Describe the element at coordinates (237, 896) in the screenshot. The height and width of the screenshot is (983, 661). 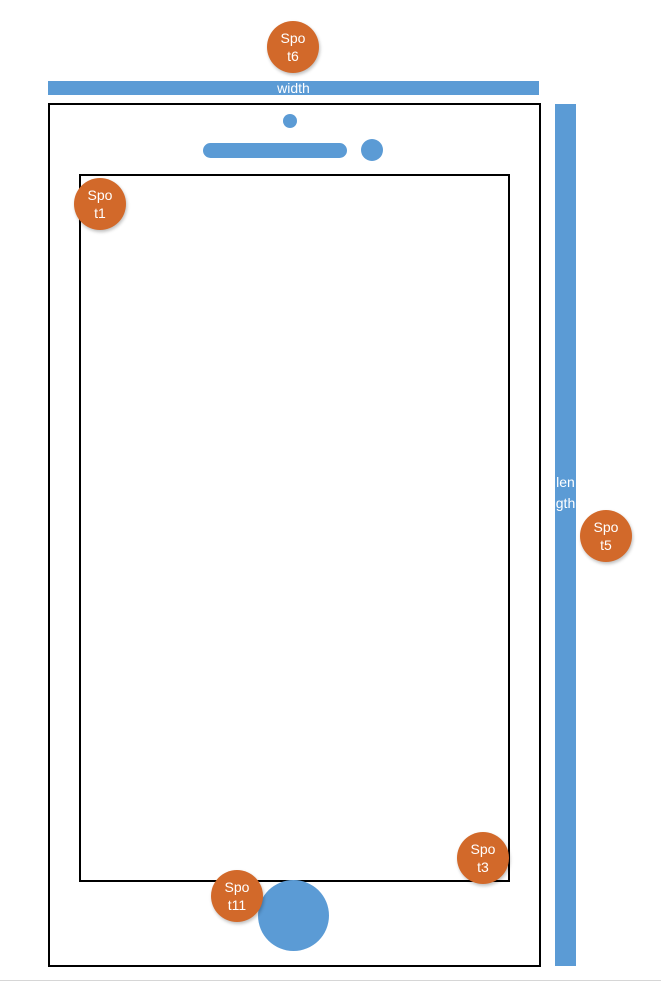
I see `spot-marker-11: Spo t11` at that location.